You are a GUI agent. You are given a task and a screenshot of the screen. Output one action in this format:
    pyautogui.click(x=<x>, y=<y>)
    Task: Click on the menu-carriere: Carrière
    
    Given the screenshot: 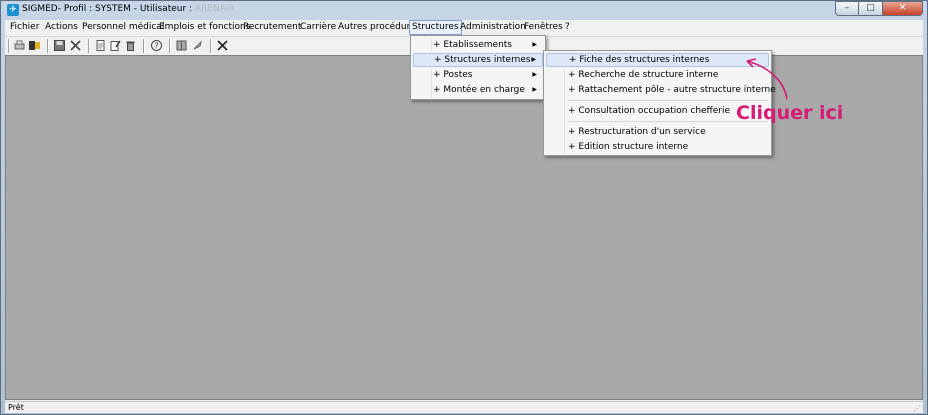 What is the action you would take?
    pyautogui.click(x=318, y=27)
    